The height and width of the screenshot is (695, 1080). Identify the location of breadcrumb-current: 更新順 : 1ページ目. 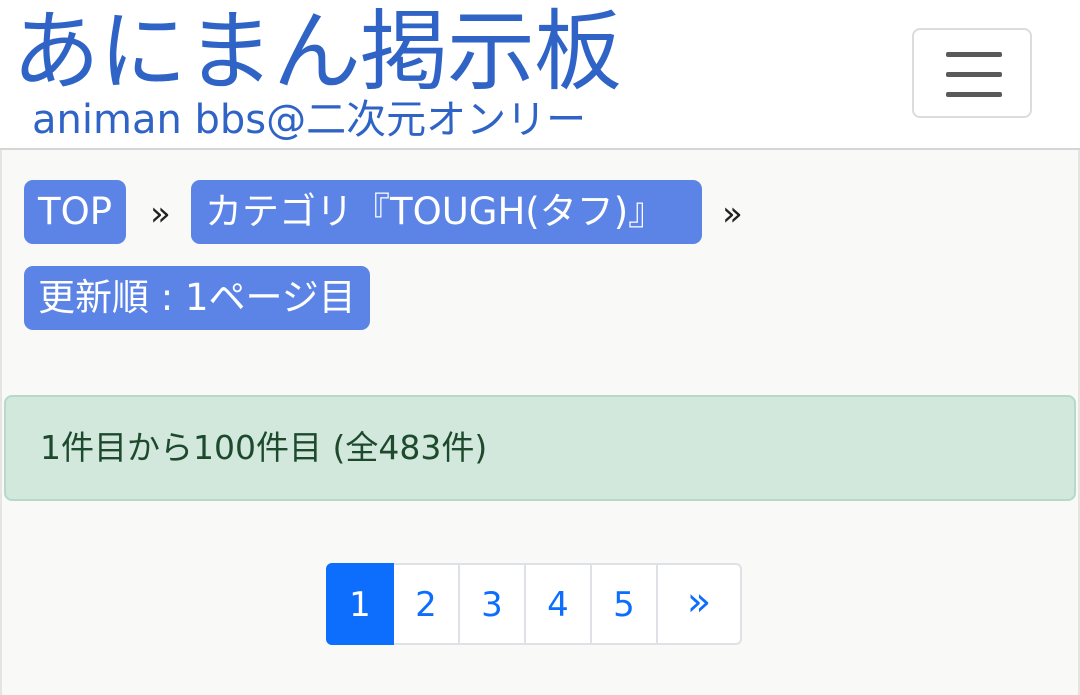
(197, 298).